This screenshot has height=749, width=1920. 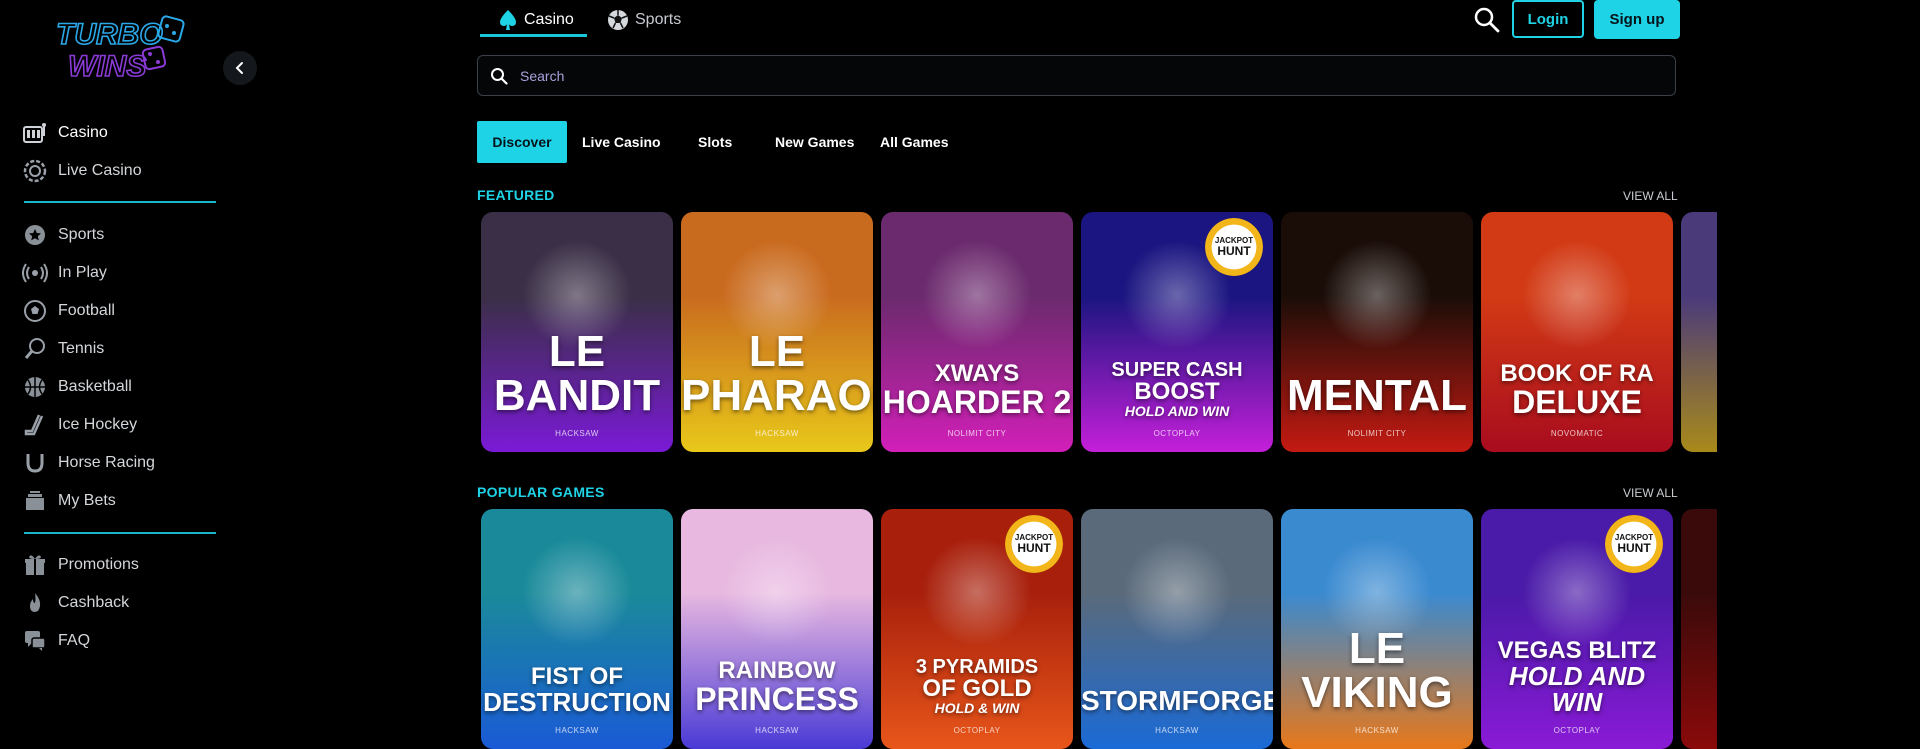 What do you see at coordinates (79, 425) in the screenshot?
I see `sidebar-item-ice-hockey: Ice Hockey` at bounding box center [79, 425].